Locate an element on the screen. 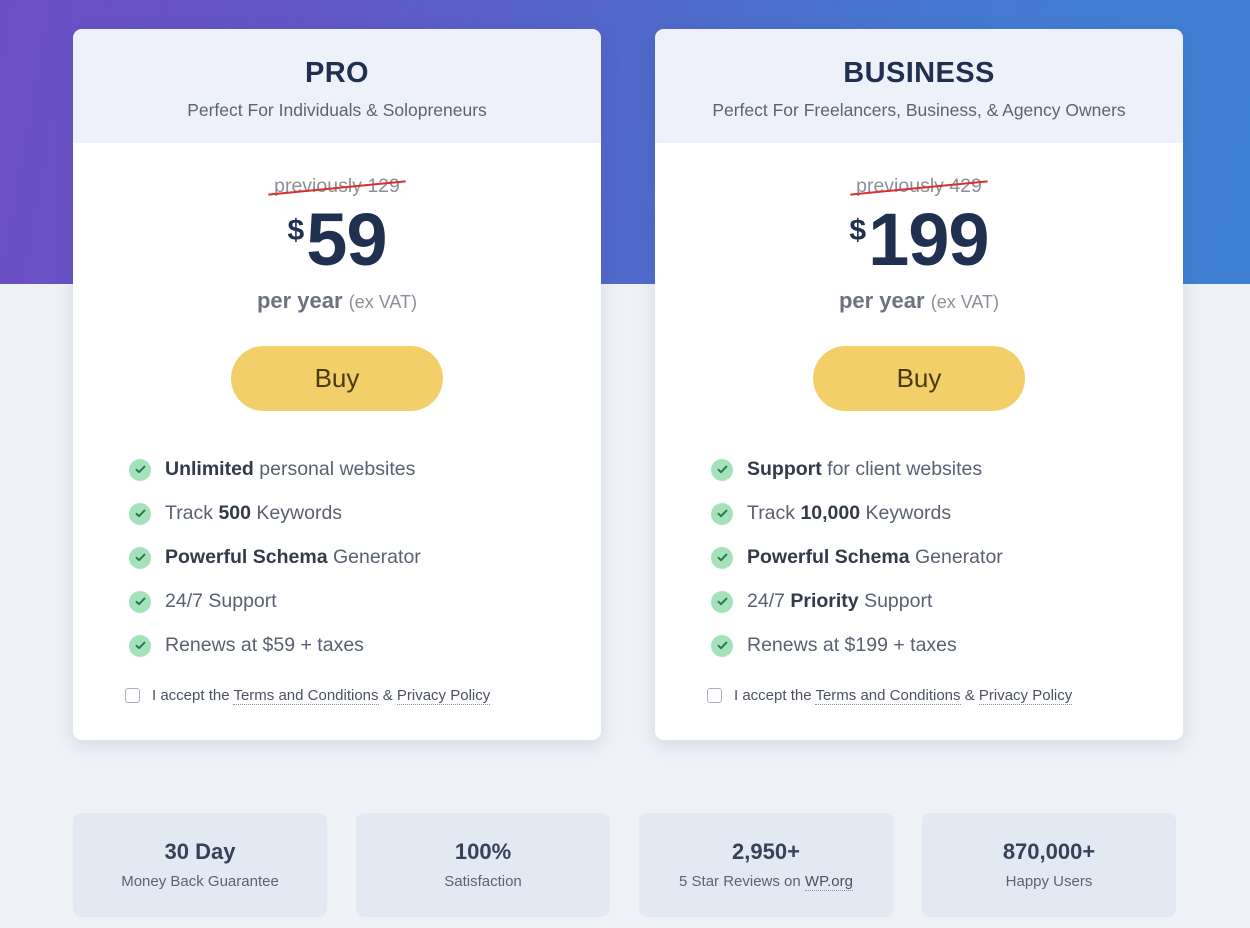 The image size is (1250, 928). accept-terms-checkbox-pro is located at coordinates (132, 696).